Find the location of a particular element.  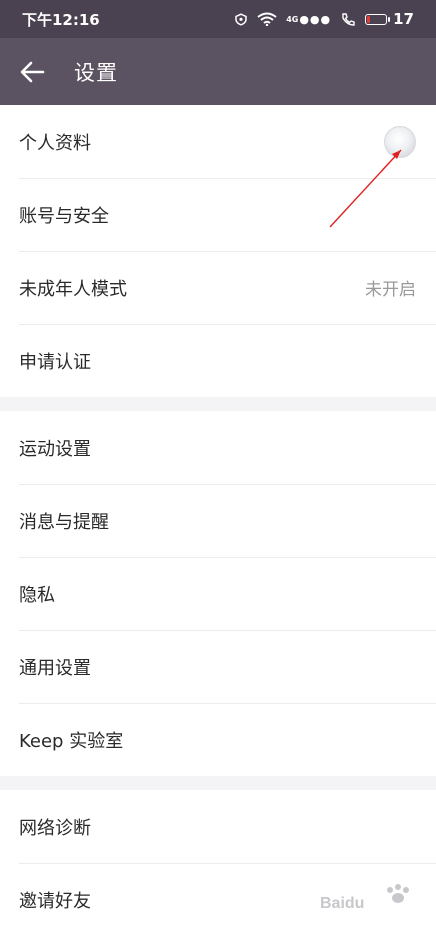

status-icons: 4G ●●● 17 is located at coordinates (324, 19).